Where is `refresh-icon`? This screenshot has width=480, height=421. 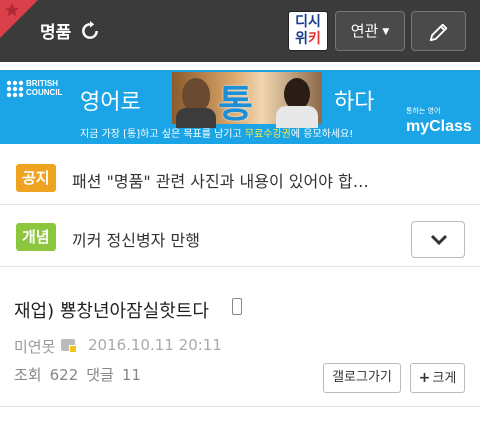
refresh-icon is located at coordinates (90, 31).